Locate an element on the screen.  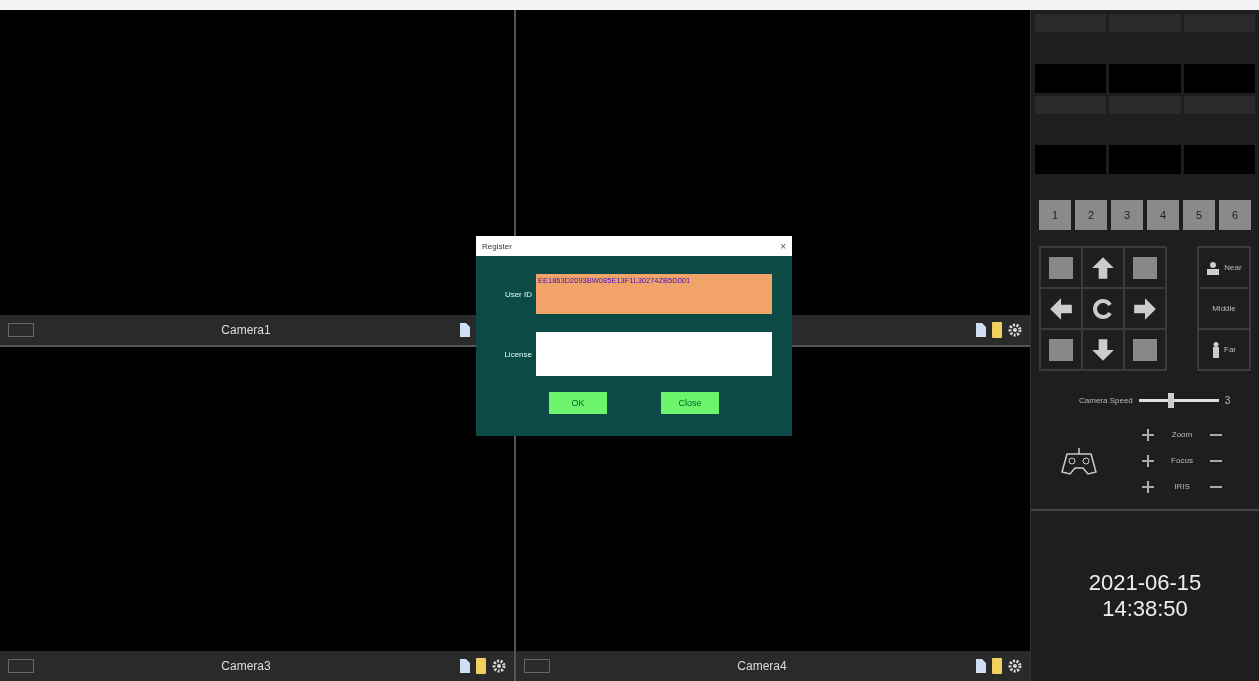
date-text: 2021-06-15 is located at coordinates (1145, 583).